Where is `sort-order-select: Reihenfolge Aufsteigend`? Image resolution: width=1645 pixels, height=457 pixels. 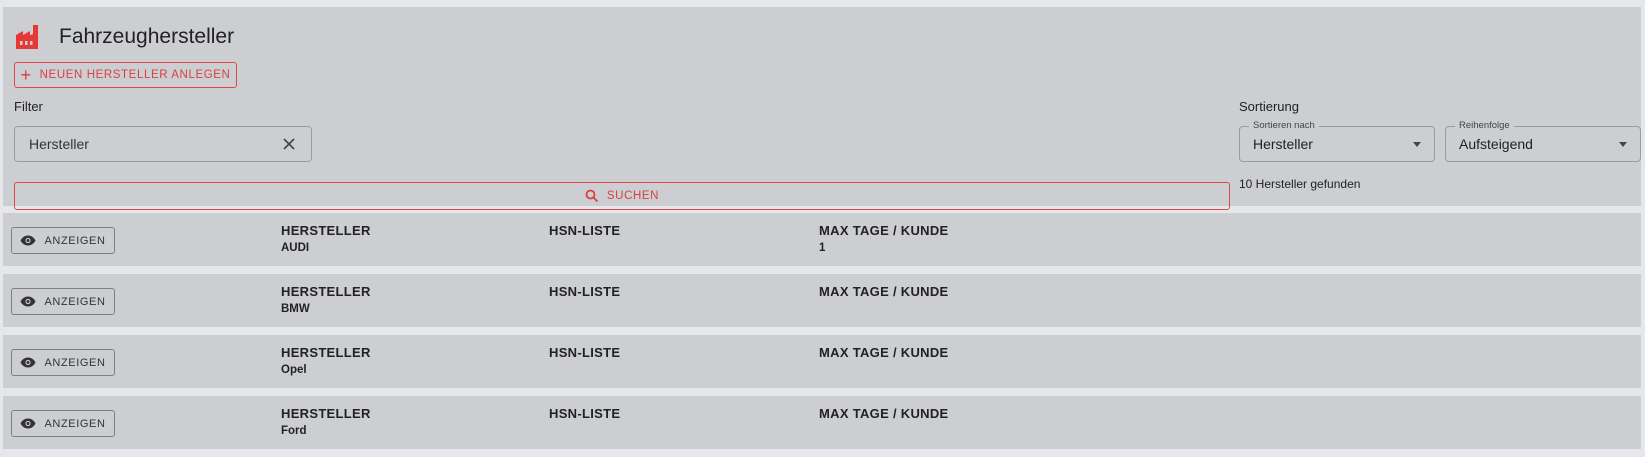 sort-order-select: Reihenfolge Aufsteigend is located at coordinates (1543, 141).